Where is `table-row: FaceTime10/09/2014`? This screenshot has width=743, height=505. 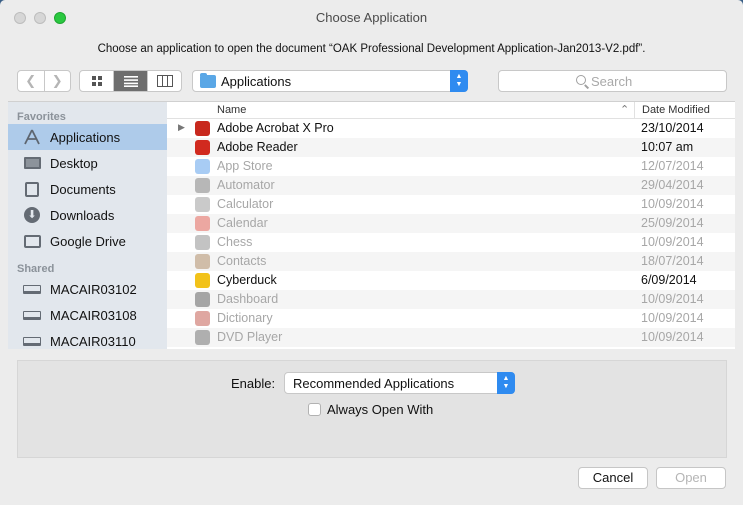 table-row: FaceTime10/09/2014 is located at coordinates (451, 348).